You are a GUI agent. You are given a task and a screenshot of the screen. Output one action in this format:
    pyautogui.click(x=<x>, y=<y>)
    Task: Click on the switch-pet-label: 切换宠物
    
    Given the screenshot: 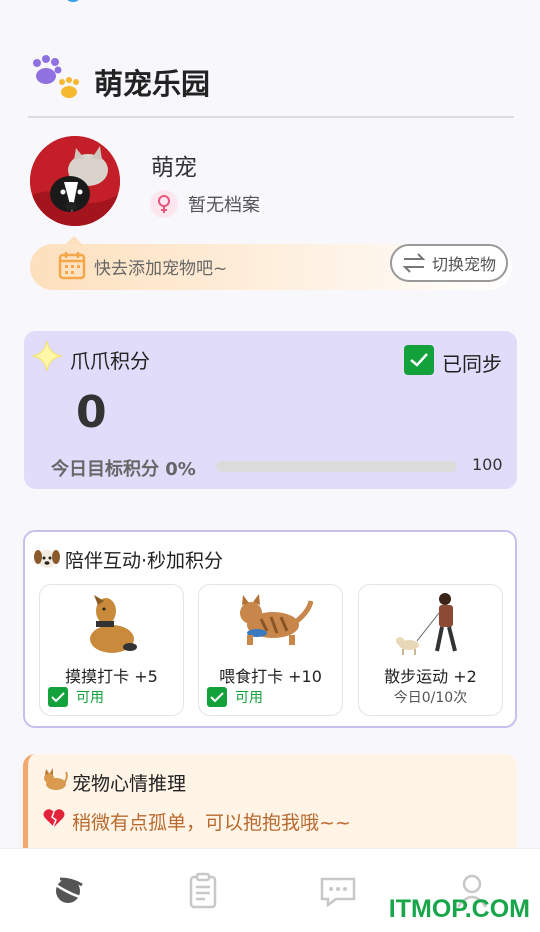 What is the action you would take?
    pyautogui.click(x=463, y=264)
    